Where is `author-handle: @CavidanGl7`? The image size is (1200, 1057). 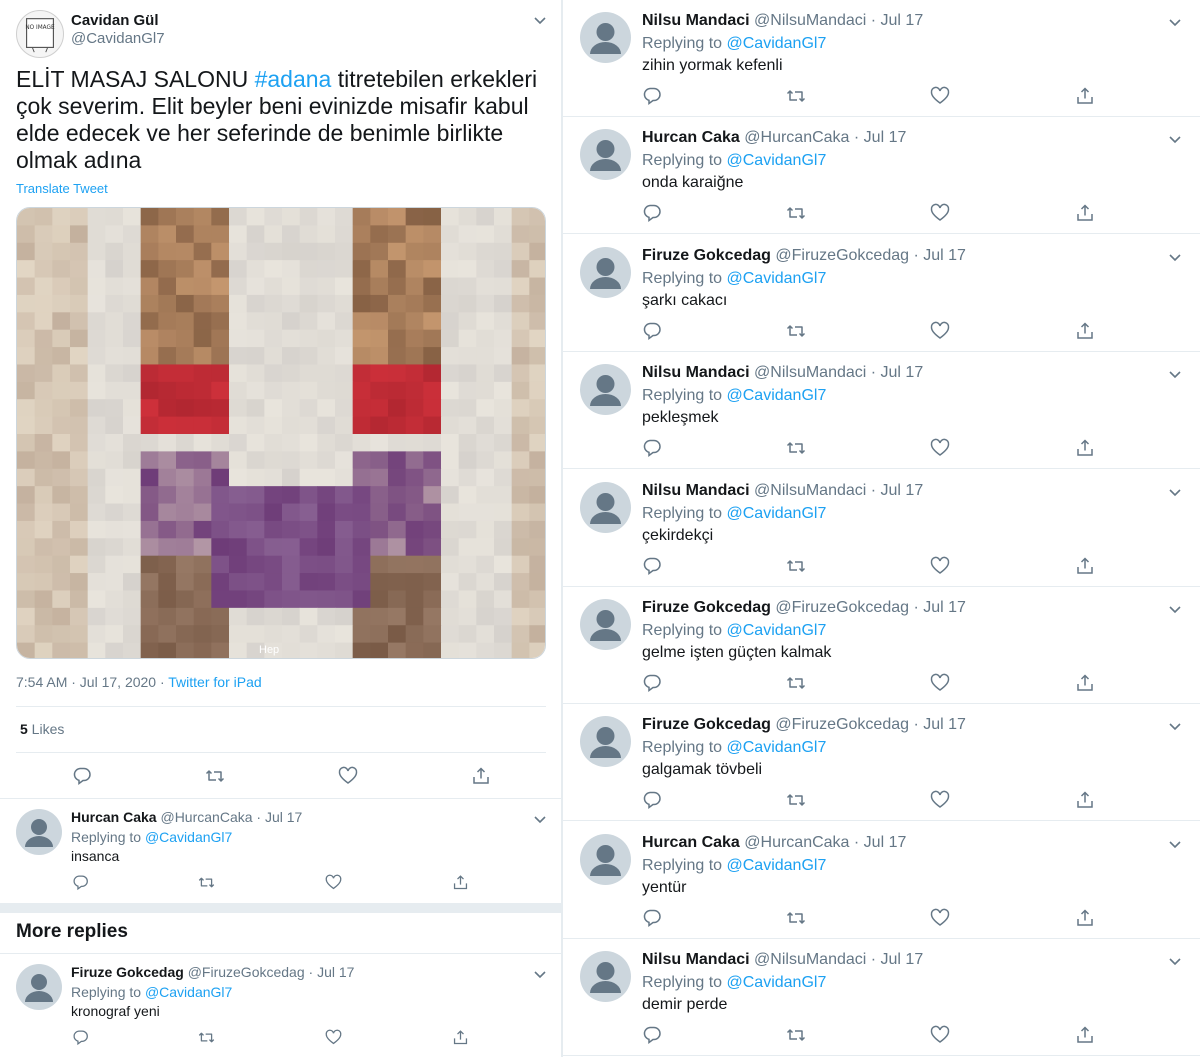 author-handle: @CavidanGl7 is located at coordinates (118, 38).